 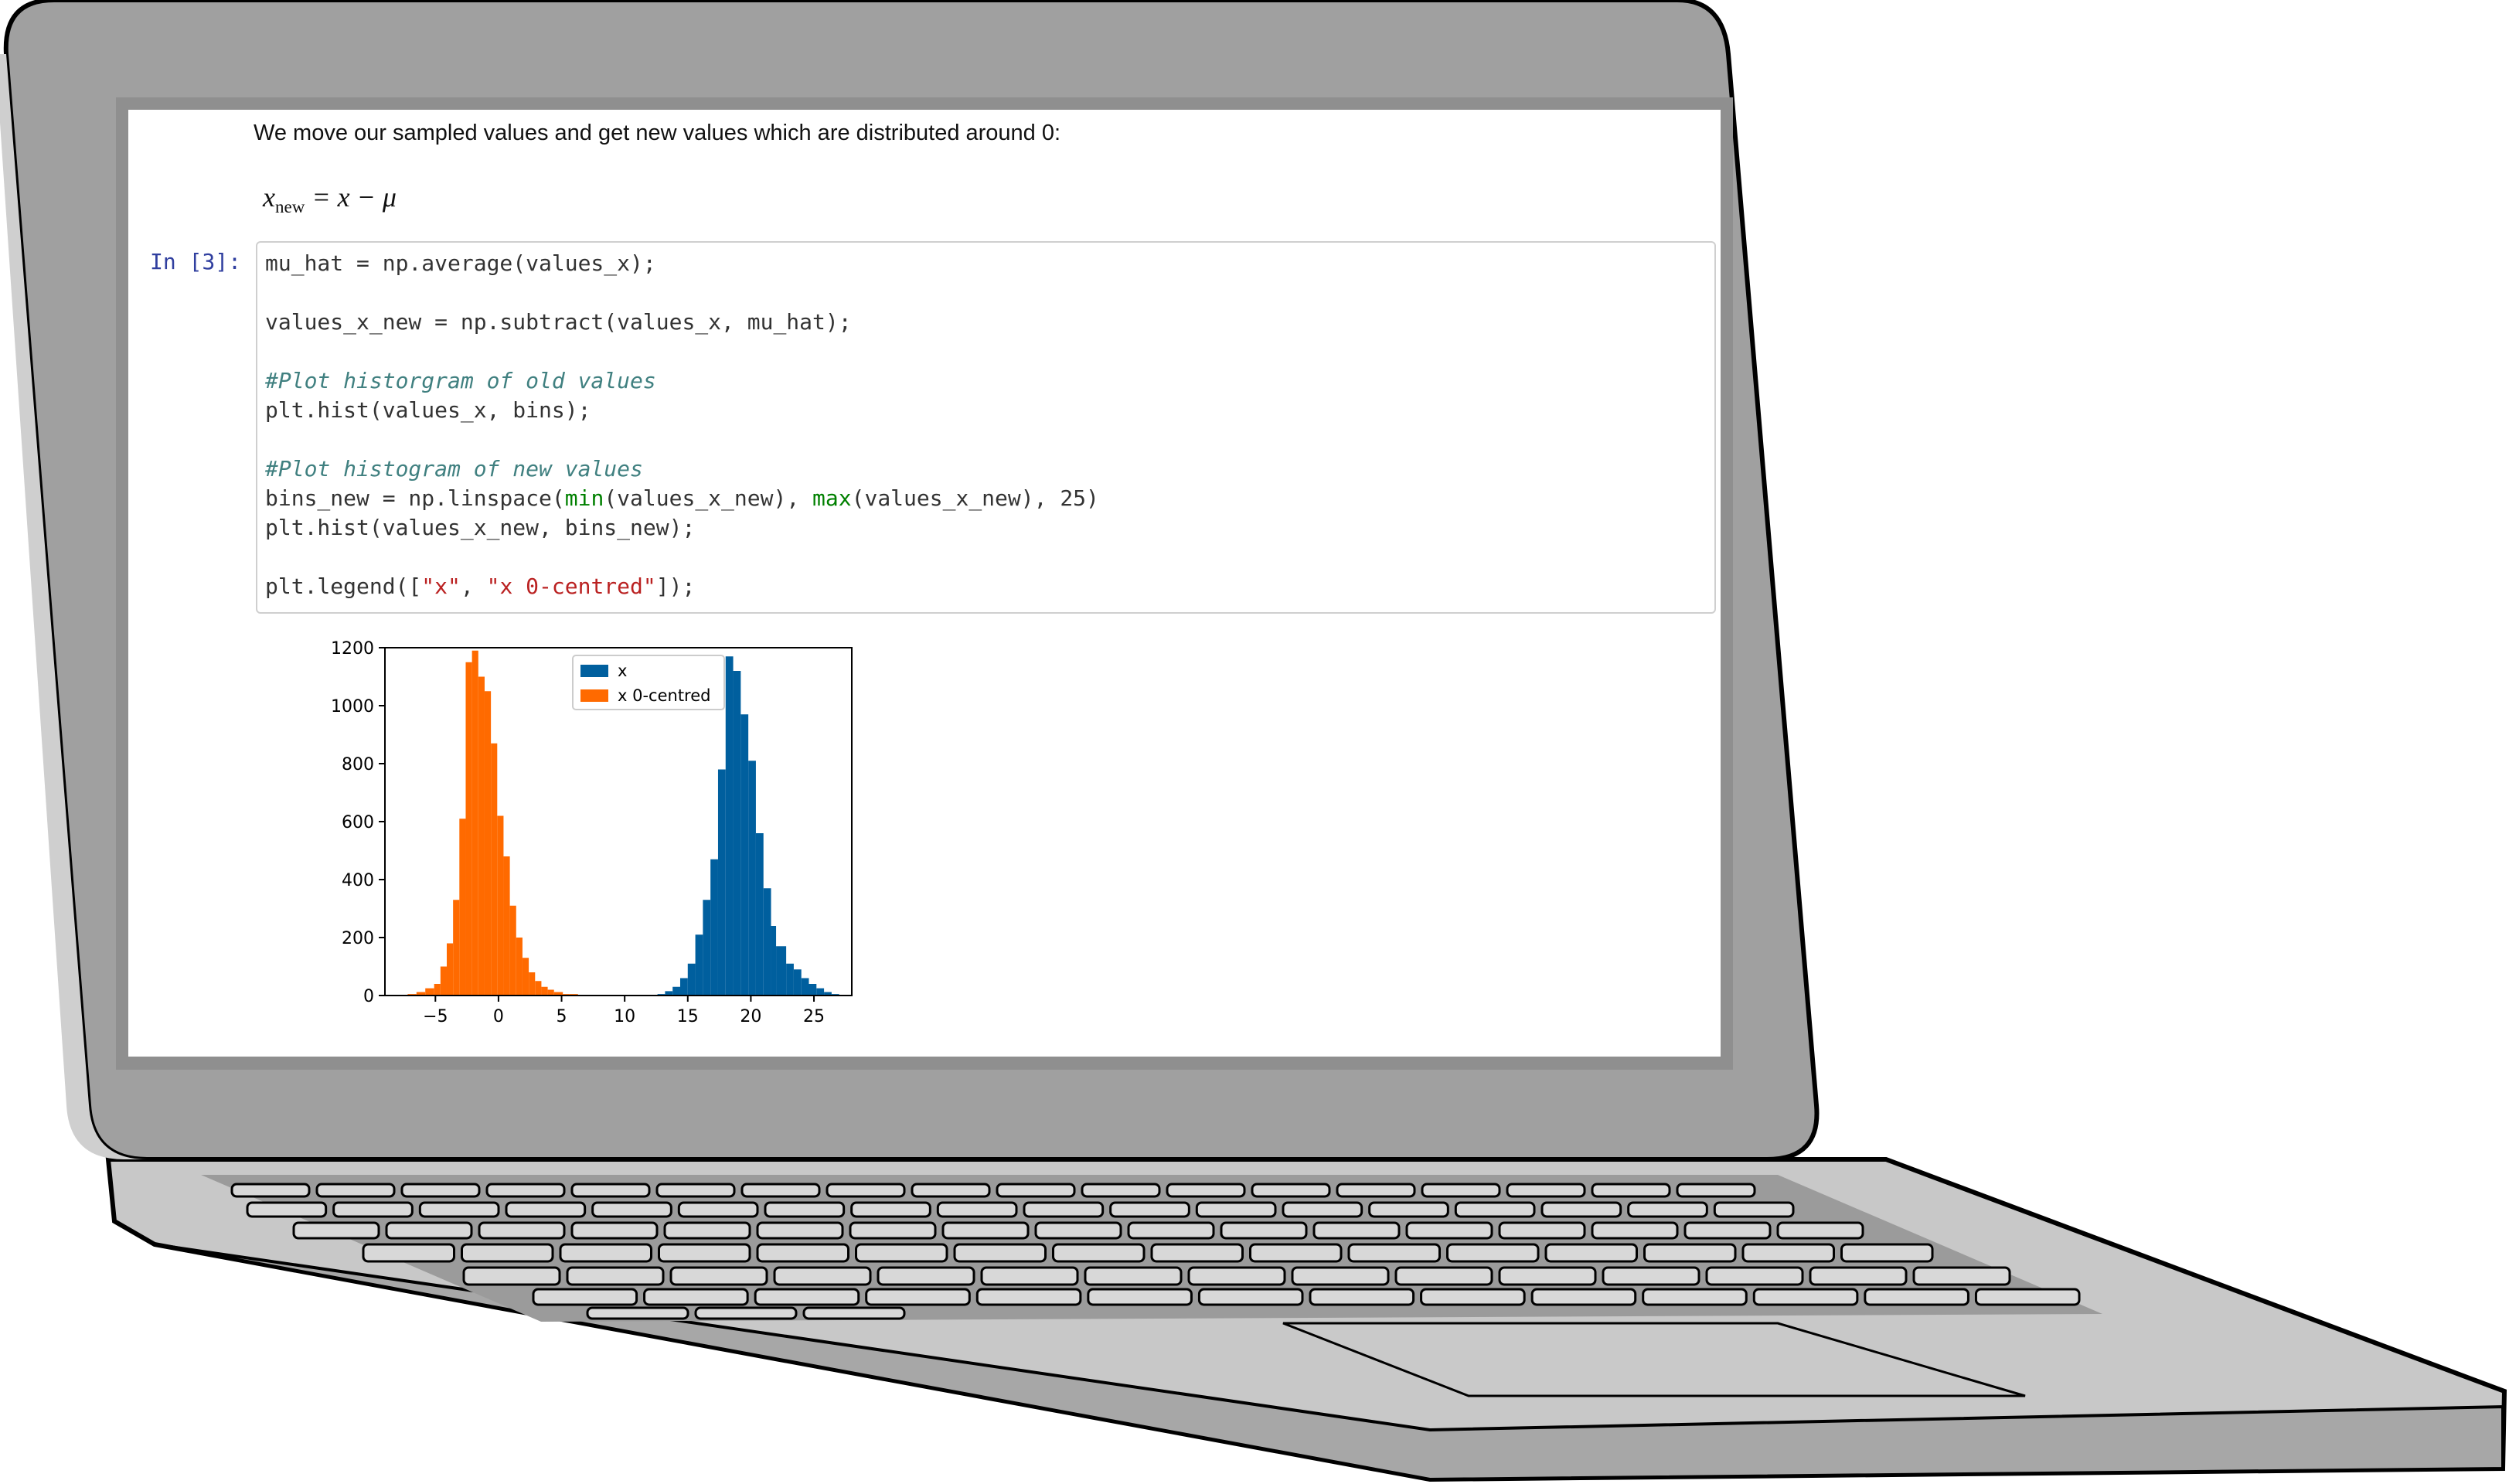 What do you see at coordinates (473, 586) in the screenshot?
I see `code-token: ,` at bounding box center [473, 586].